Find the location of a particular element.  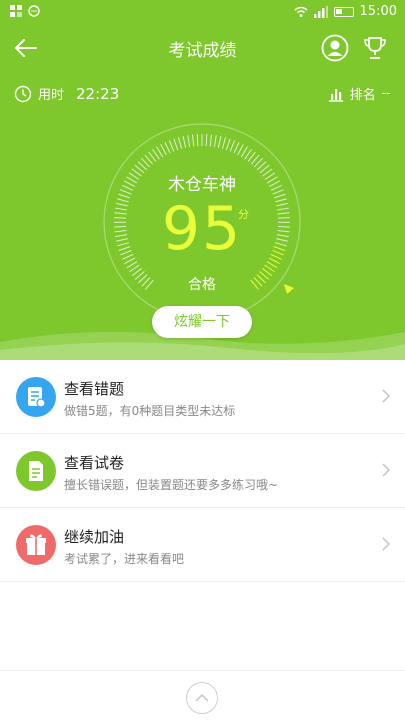

wrong-questions-icon-bg is located at coordinates (36, 397).